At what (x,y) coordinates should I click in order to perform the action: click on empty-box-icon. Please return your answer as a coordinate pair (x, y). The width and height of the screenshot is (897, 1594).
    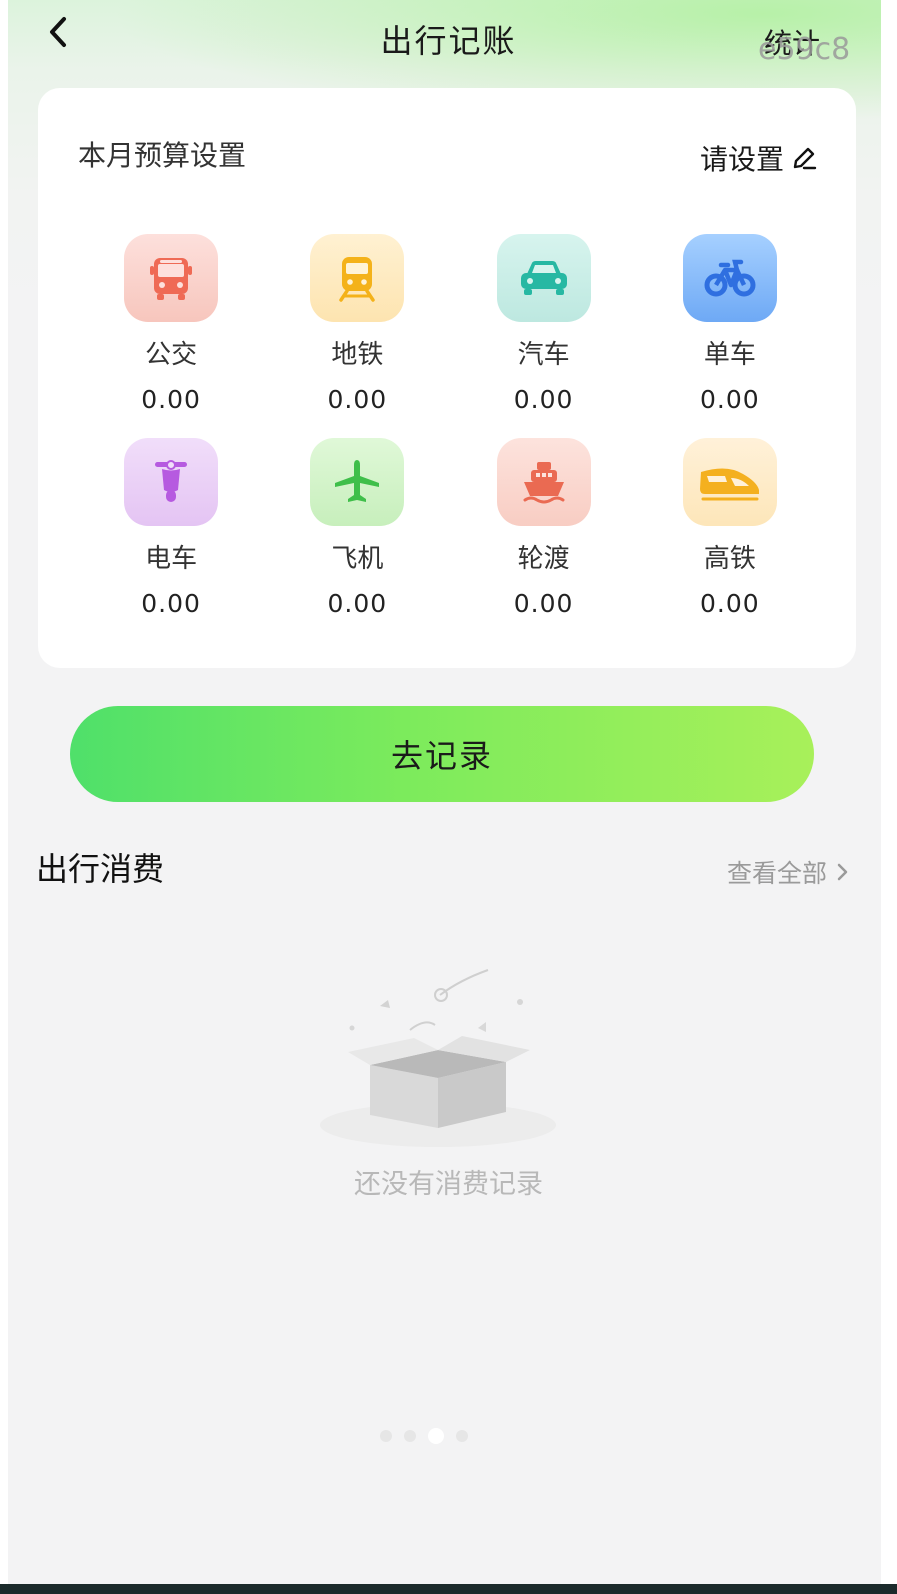
    Looking at the image, I should click on (438, 1058).